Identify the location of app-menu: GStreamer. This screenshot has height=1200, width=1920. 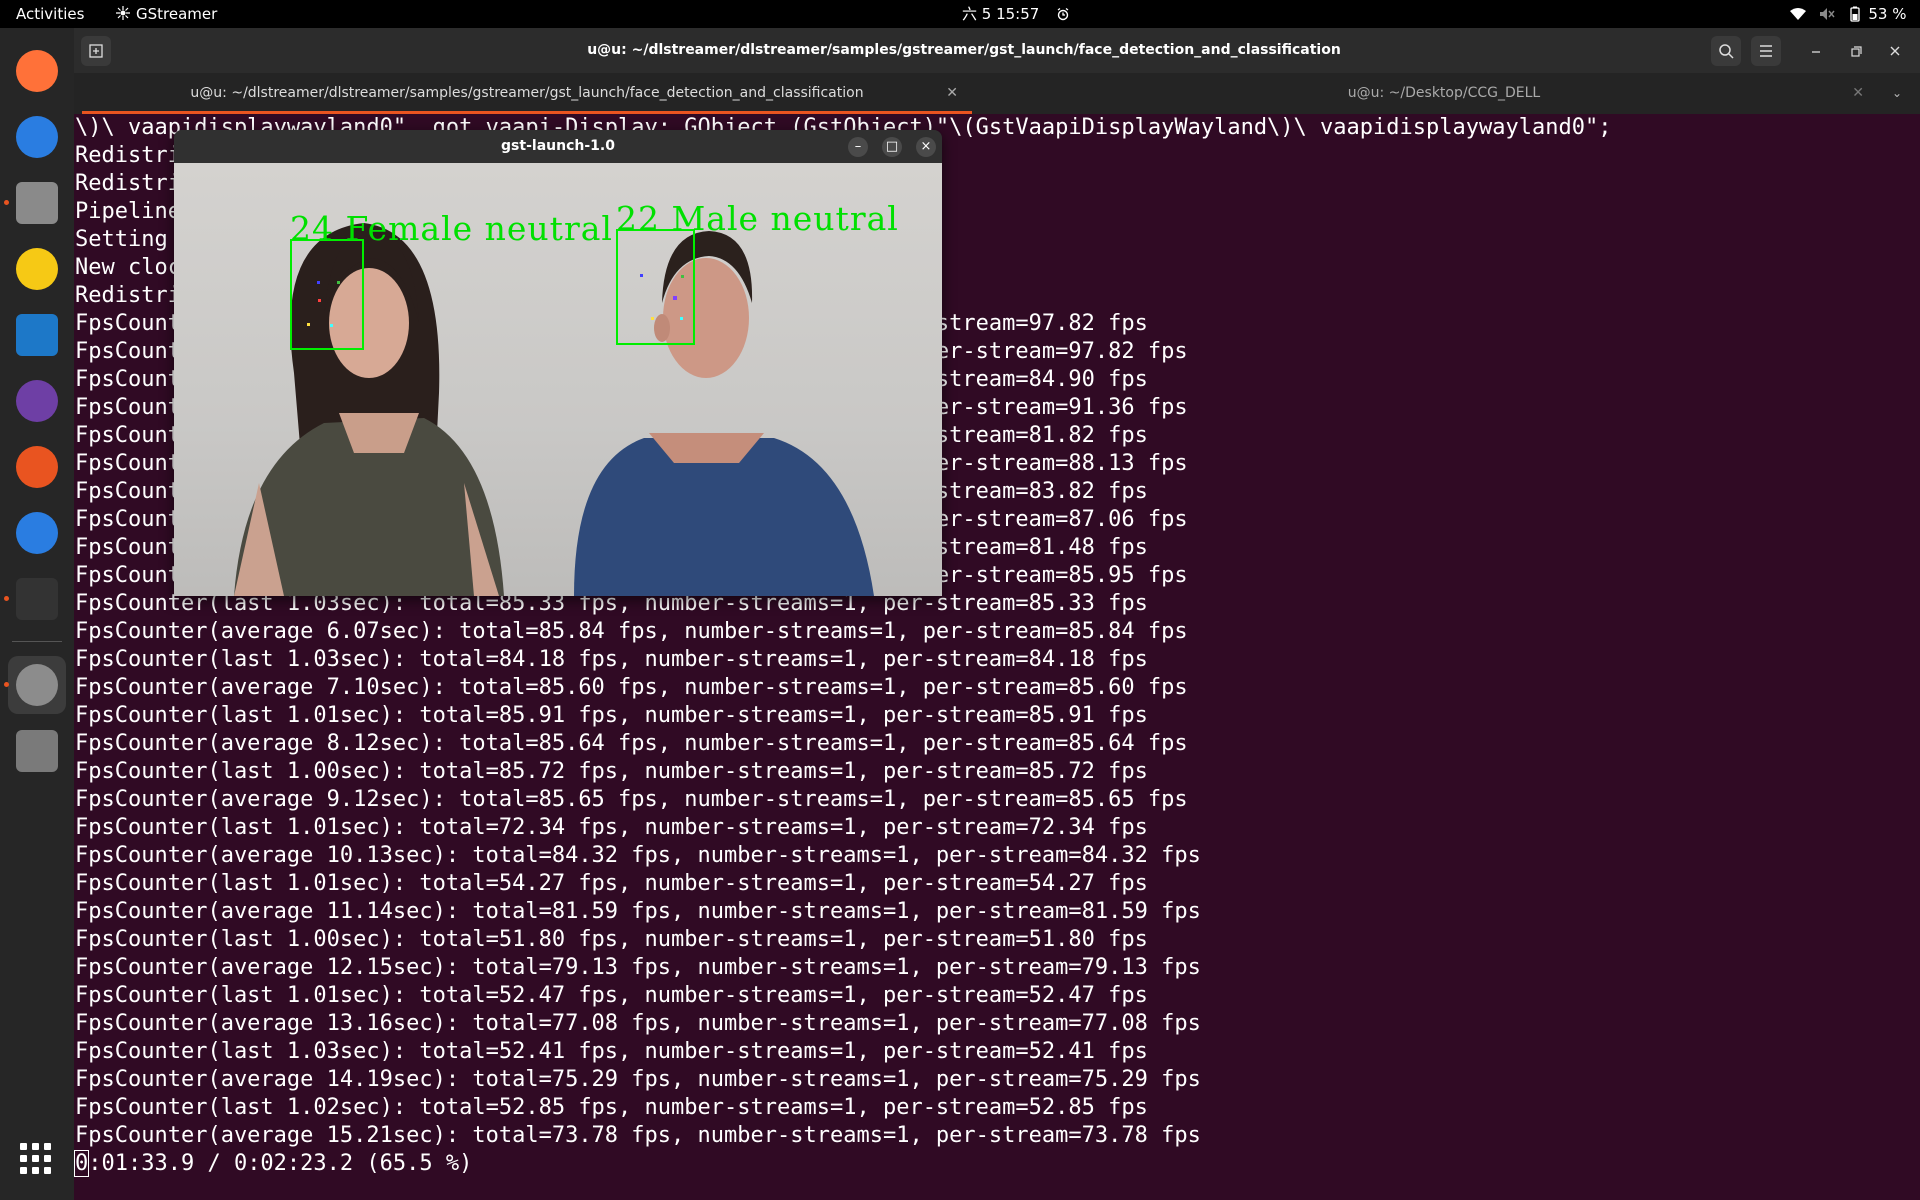
(166, 14).